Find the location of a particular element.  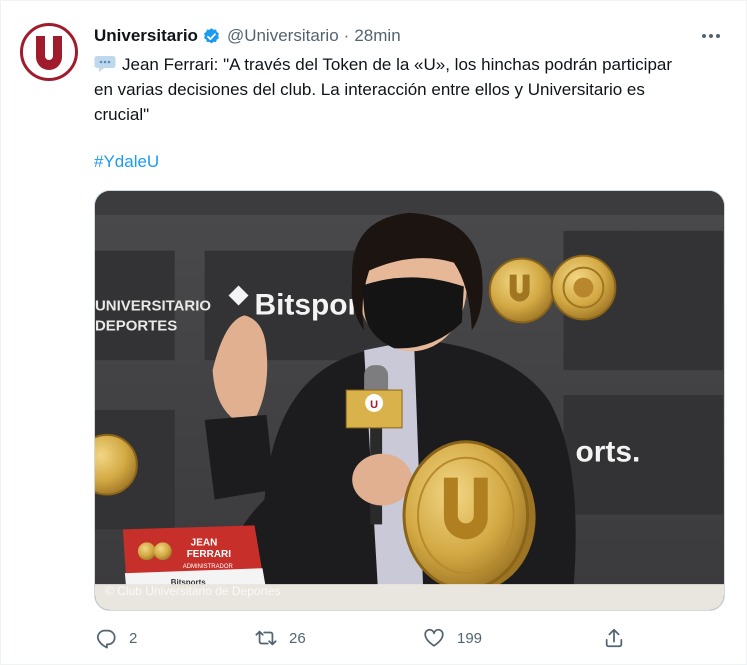

like-button: 199 is located at coordinates (452, 638).